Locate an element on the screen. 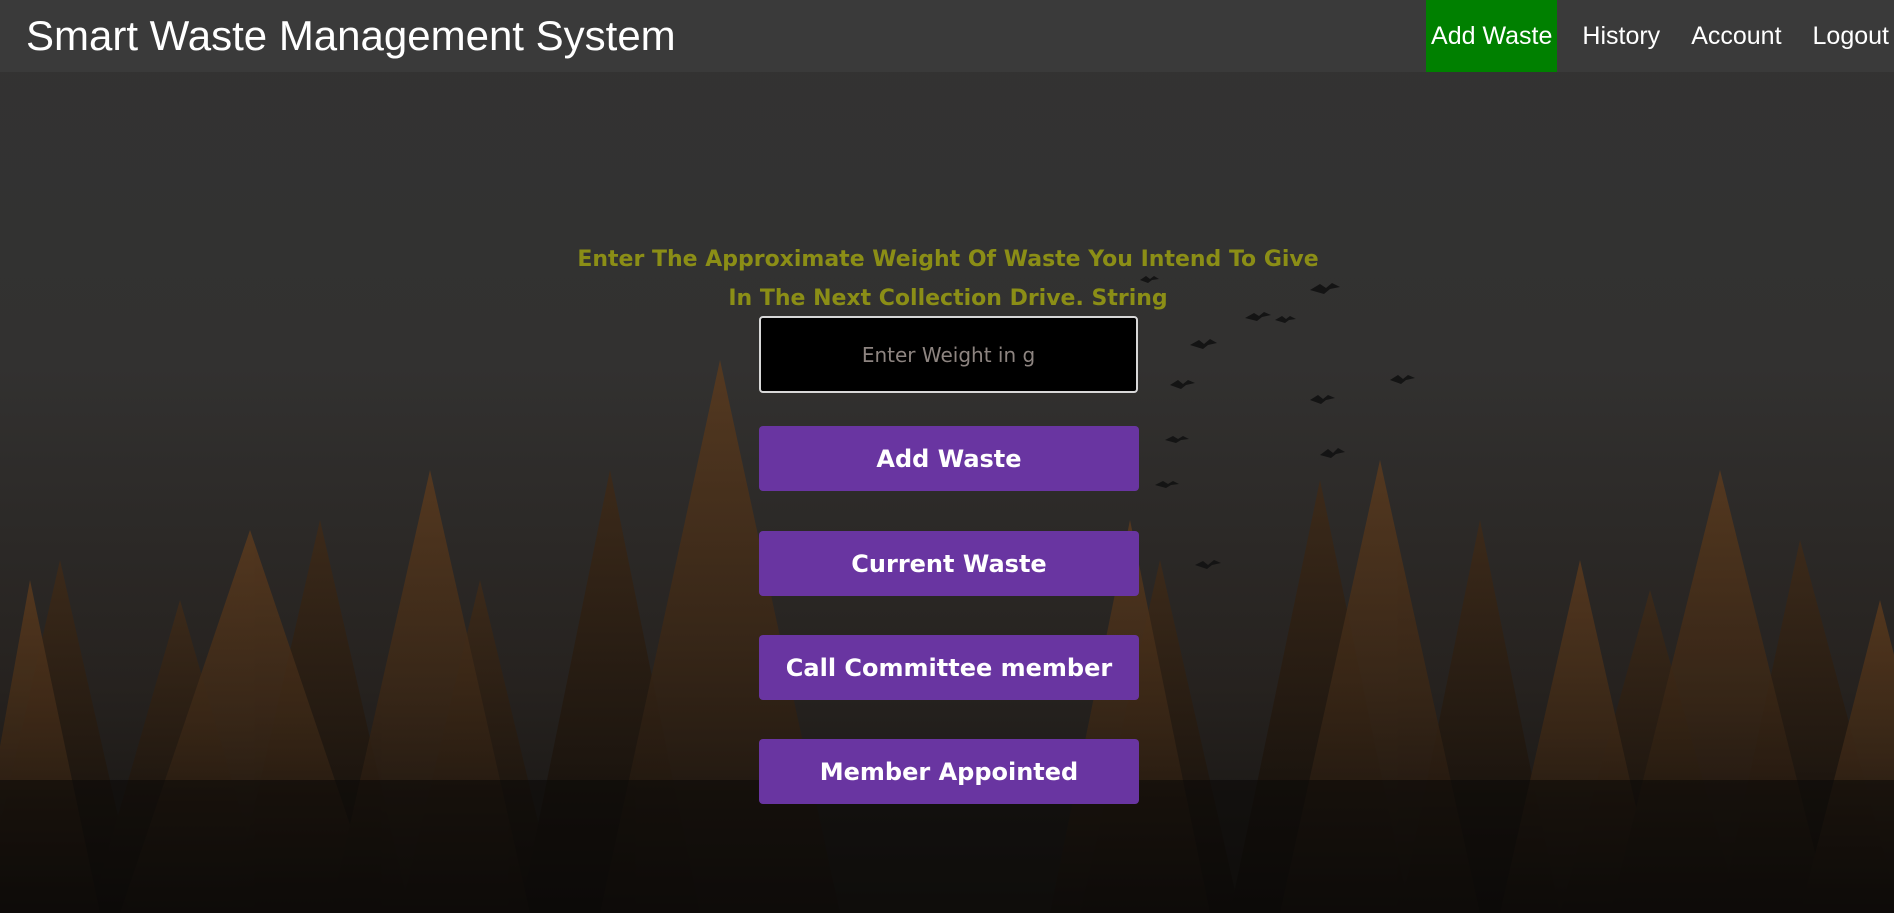  nav-item-logout: Logout is located at coordinates (1851, 36).